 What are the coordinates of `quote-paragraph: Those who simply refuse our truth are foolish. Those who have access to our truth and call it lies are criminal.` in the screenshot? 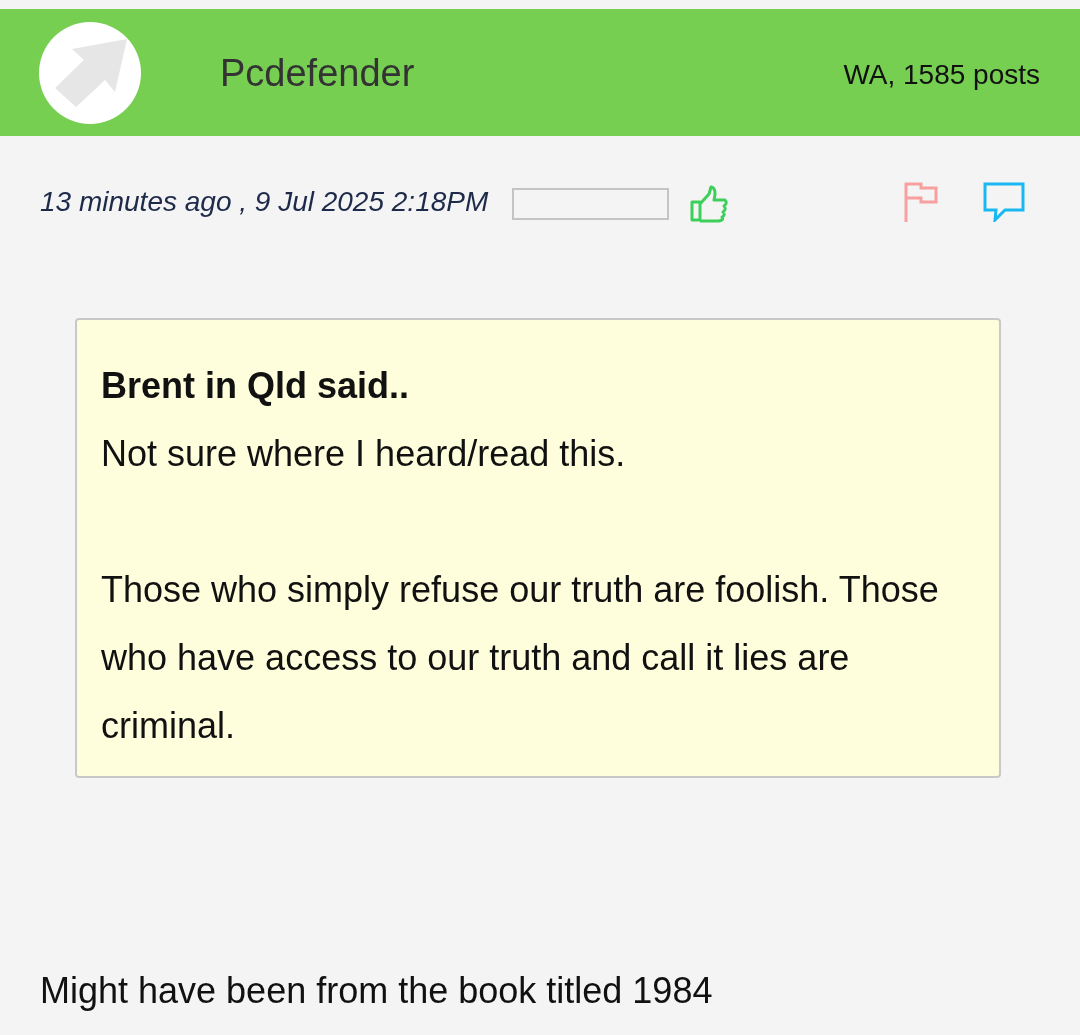 It's located at (520, 658).